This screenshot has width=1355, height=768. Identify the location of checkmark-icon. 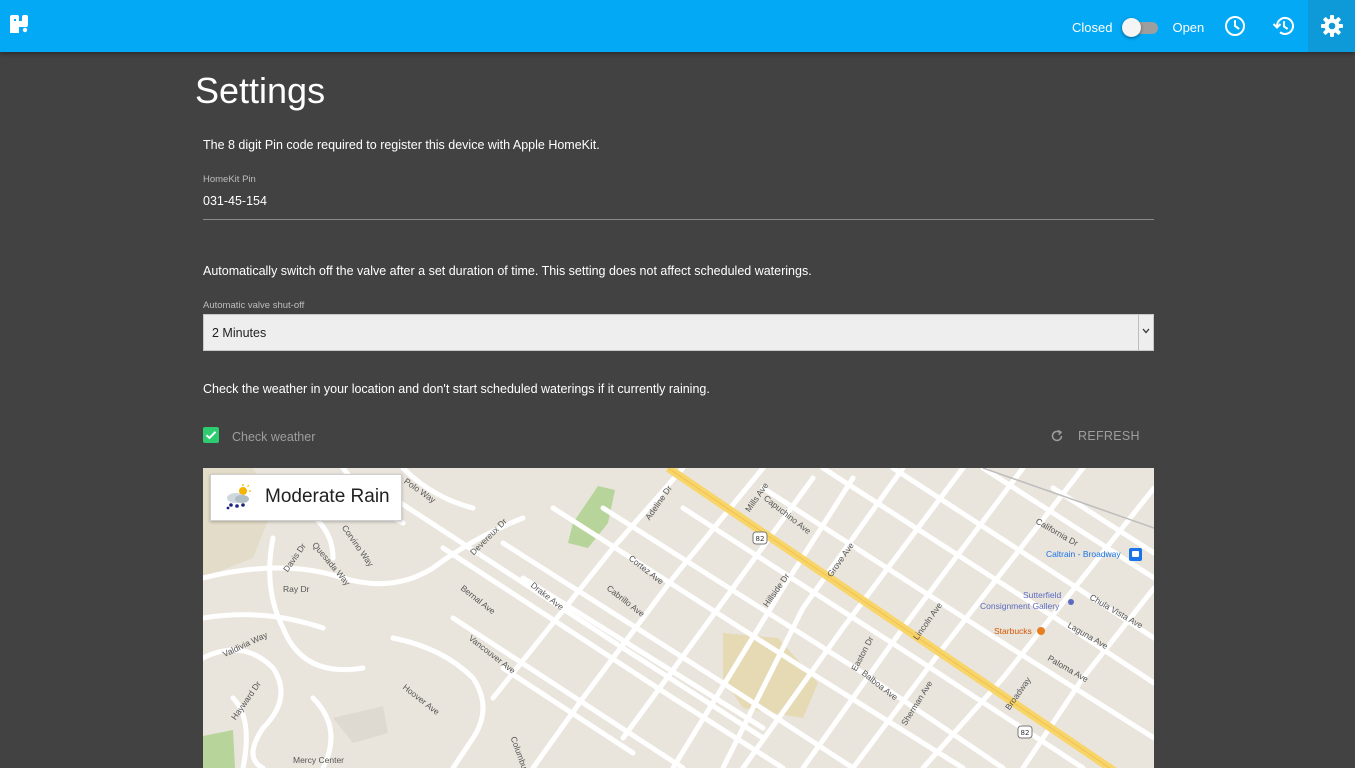
(211, 435).